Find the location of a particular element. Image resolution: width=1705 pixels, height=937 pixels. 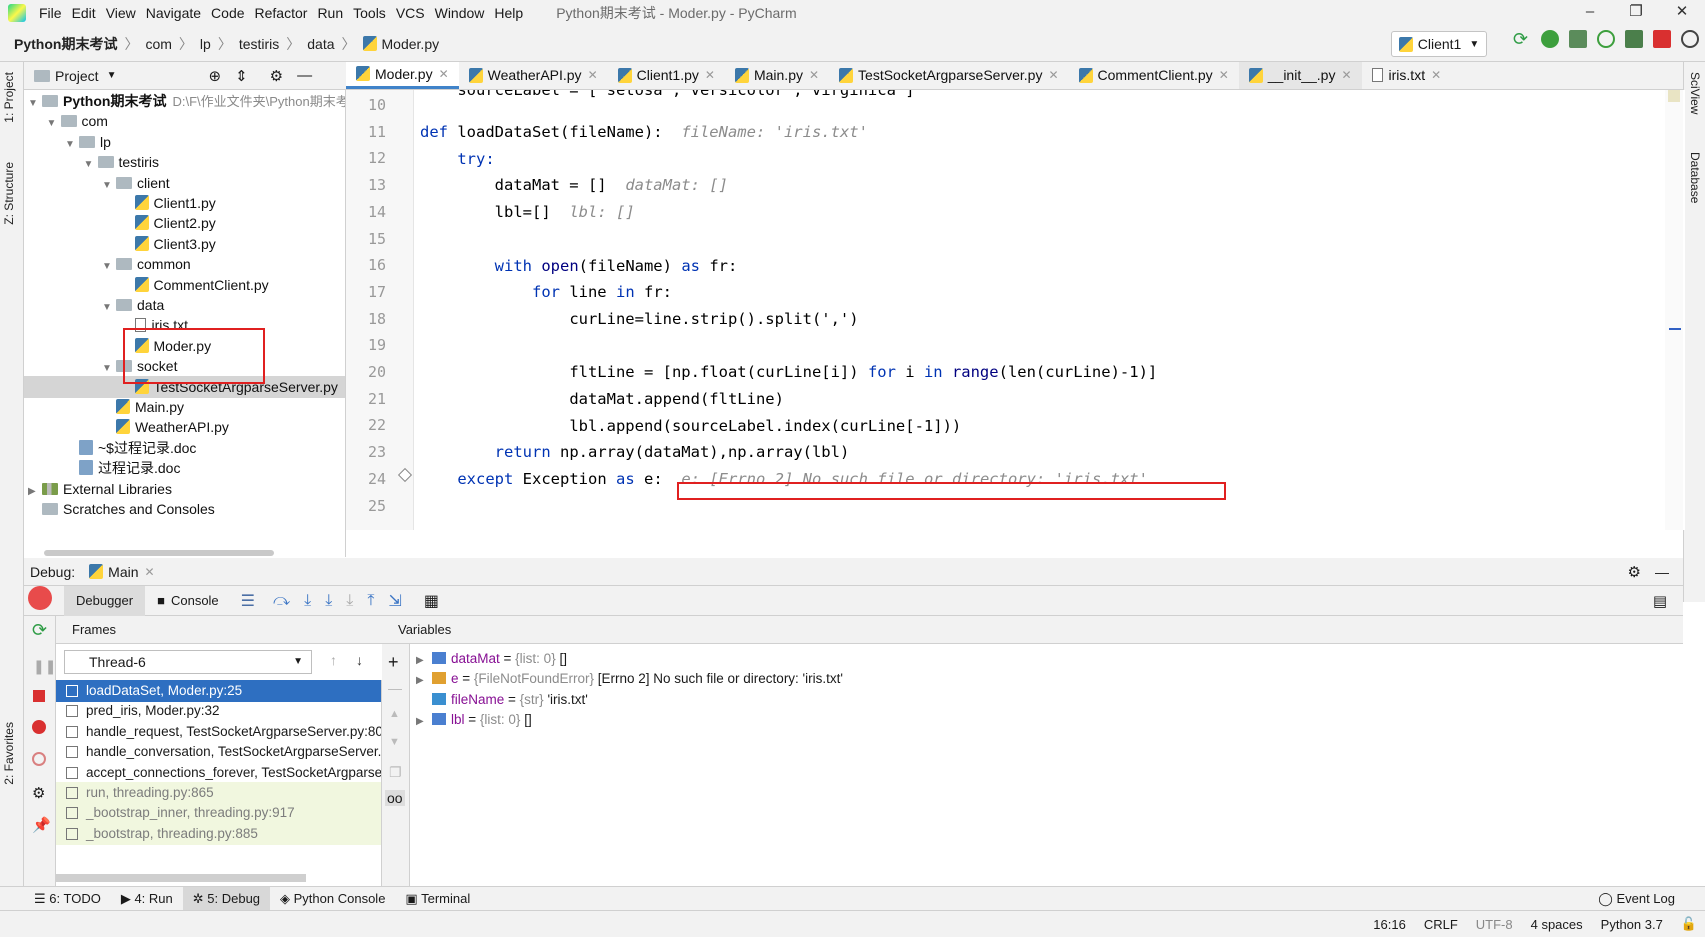

lock-icon: 🔓 is located at coordinates (1689, 924).